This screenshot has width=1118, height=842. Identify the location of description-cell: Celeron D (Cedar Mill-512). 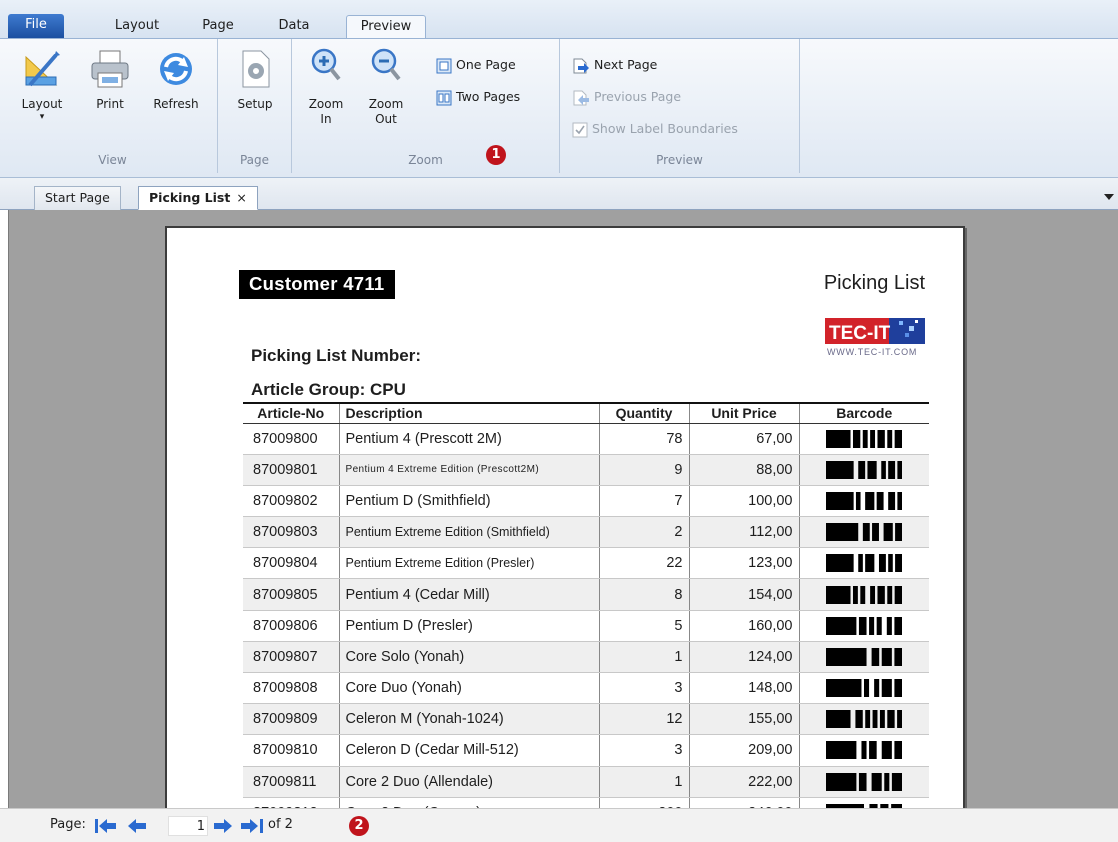
(468, 750).